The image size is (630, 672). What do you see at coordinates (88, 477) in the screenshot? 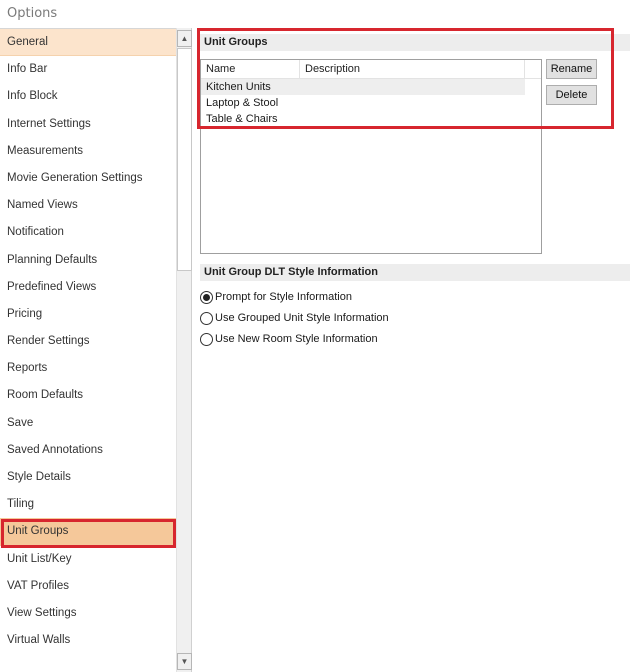
I see `sidebar-item-style-details: Style Details` at bounding box center [88, 477].